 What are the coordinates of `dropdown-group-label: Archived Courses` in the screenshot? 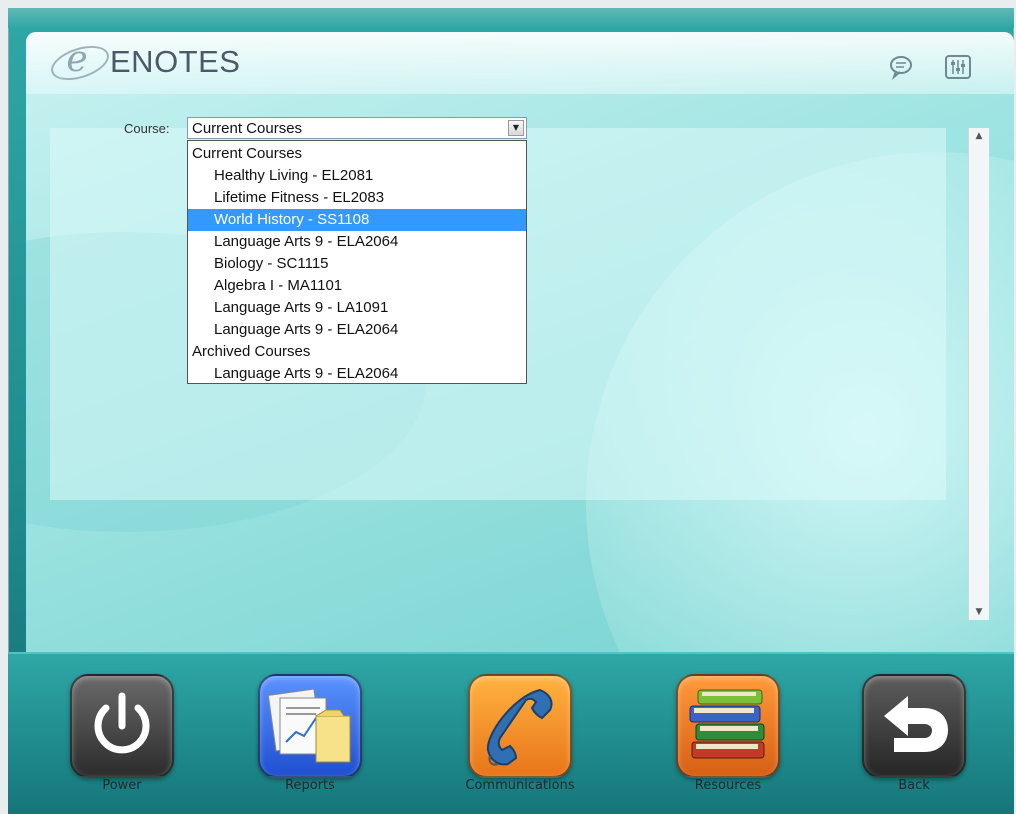 It's located at (251, 351).